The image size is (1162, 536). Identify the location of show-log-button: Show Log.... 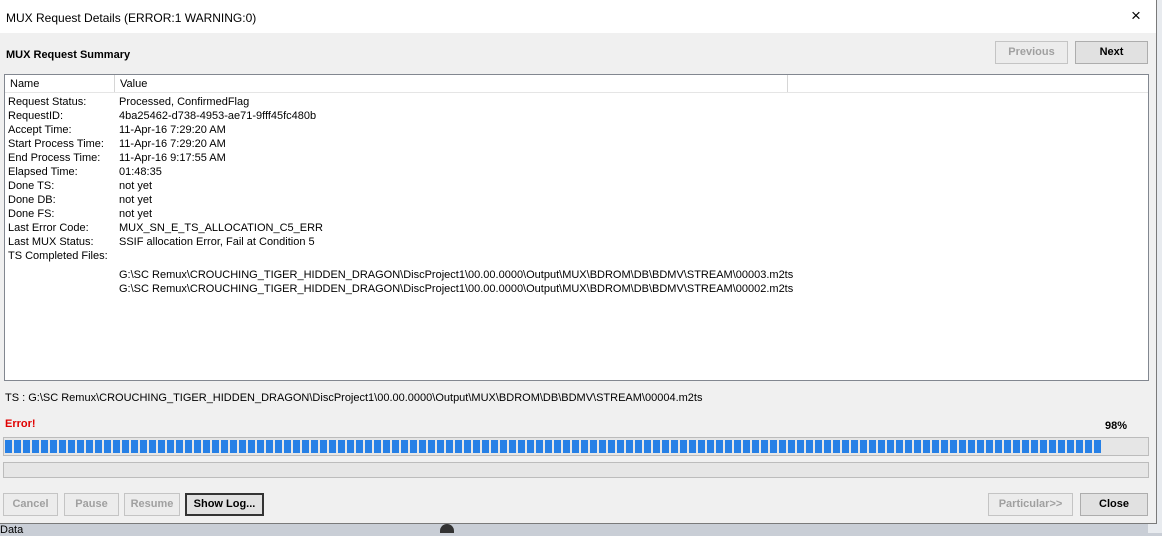
(224, 504).